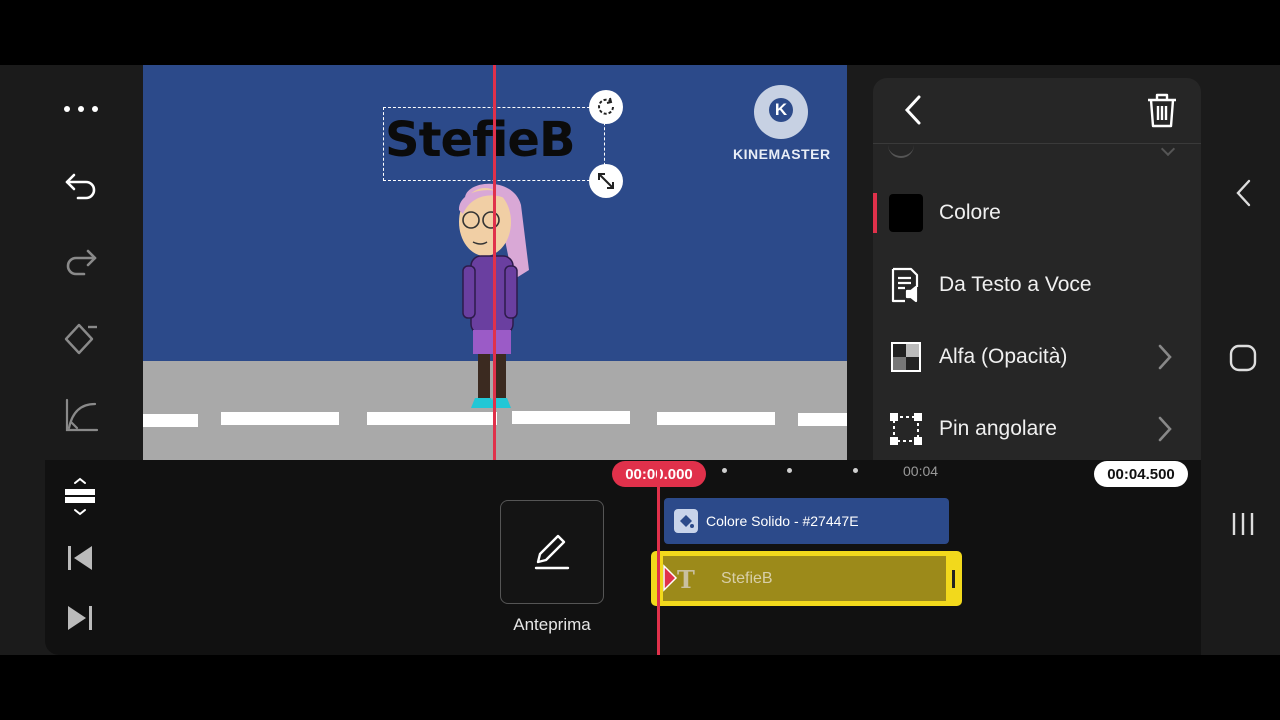 Image resolution: width=1280 pixels, height=720 pixels. Describe the element at coordinates (970, 212) in the screenshot. I see `panel-item-label: Colore` at that location.